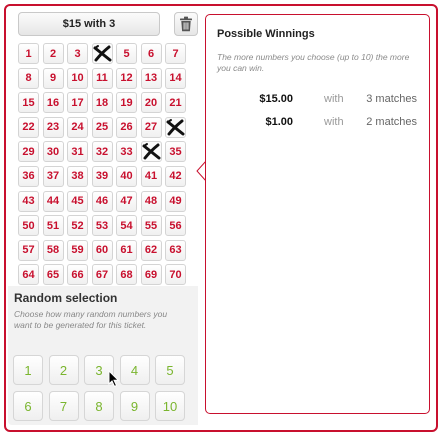 The height and width of the screenshot is (435, 442). I want to click on number-cell: 21, so click(175, 103).